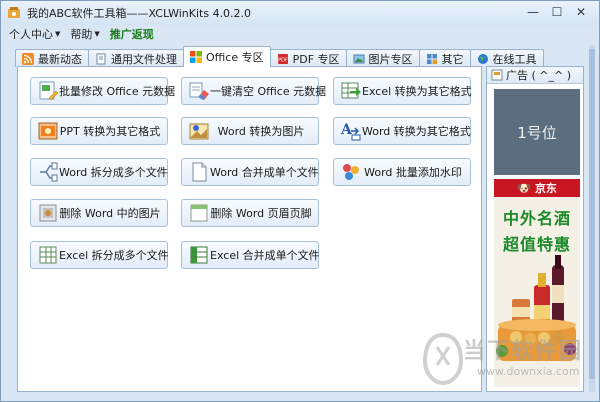  Describe the element at coordinates (110, 213) in the screenshot. I see `button-label: 删除 Word 中的图片` at that location.